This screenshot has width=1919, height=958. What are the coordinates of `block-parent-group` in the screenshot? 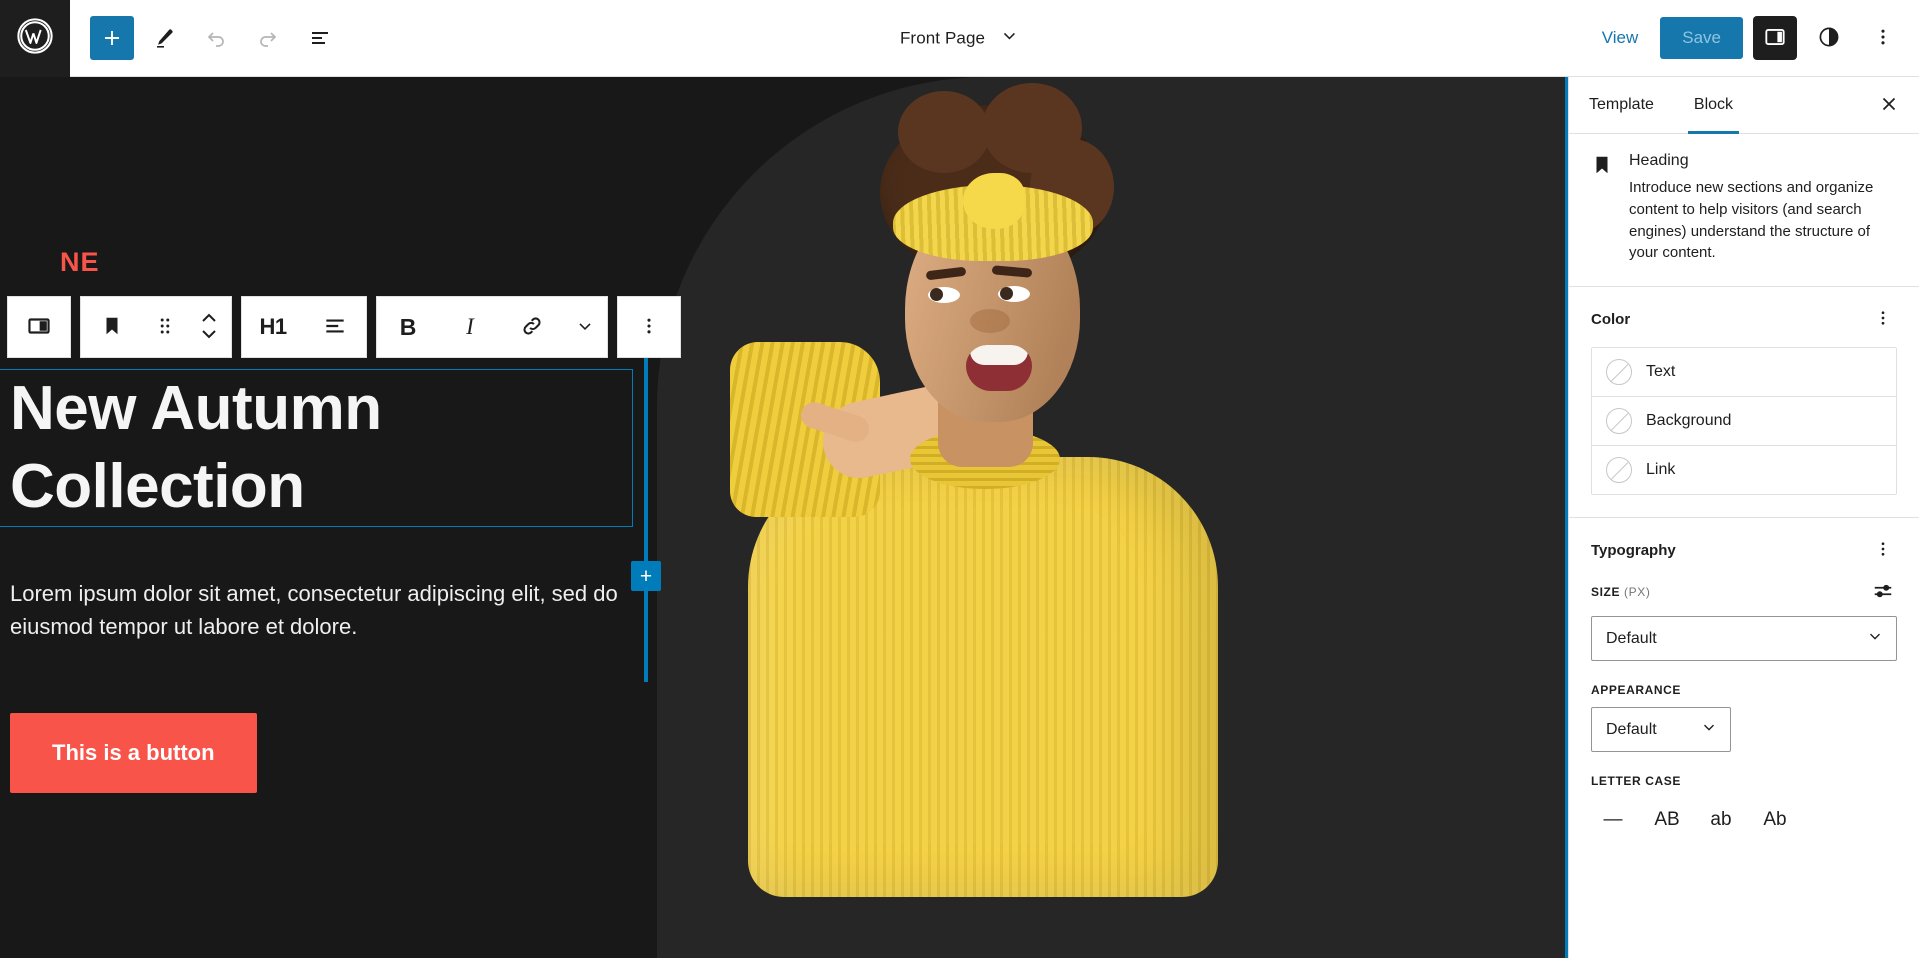 It's located at (39, 327).